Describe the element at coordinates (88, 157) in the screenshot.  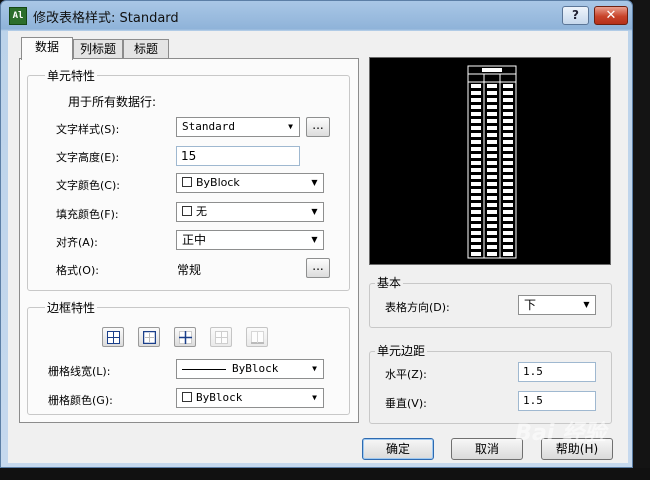
I see `text-height-label: 文字高度(E):` at that location.